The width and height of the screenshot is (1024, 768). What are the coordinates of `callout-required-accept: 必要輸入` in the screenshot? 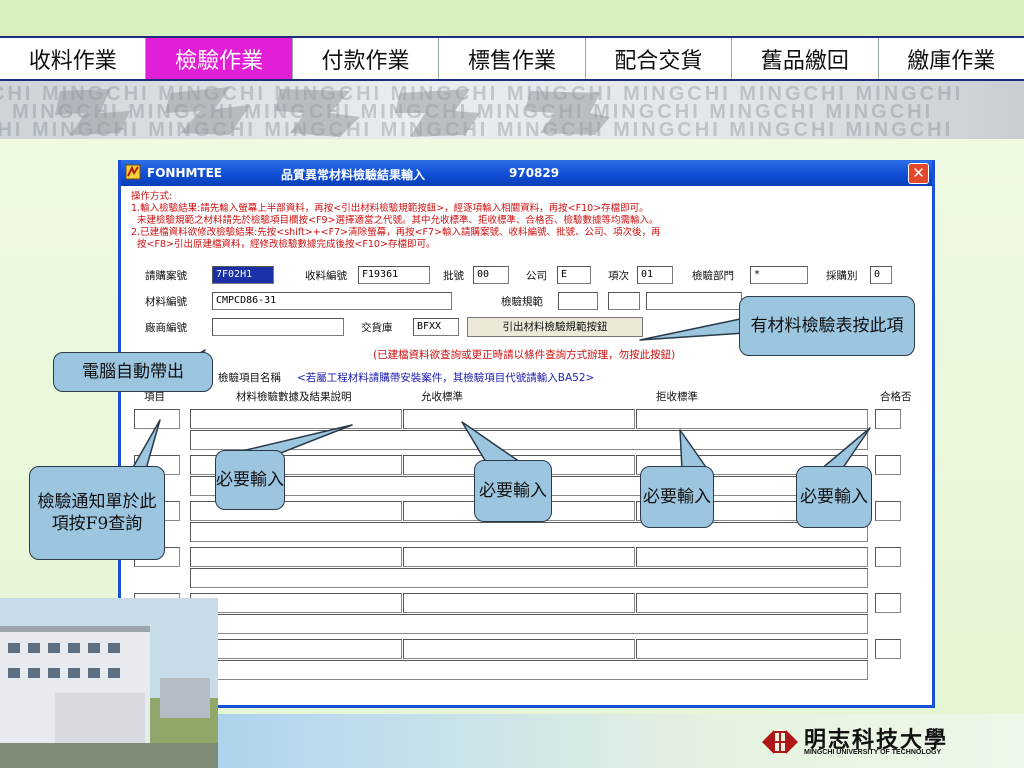 It's located at (513, 491).